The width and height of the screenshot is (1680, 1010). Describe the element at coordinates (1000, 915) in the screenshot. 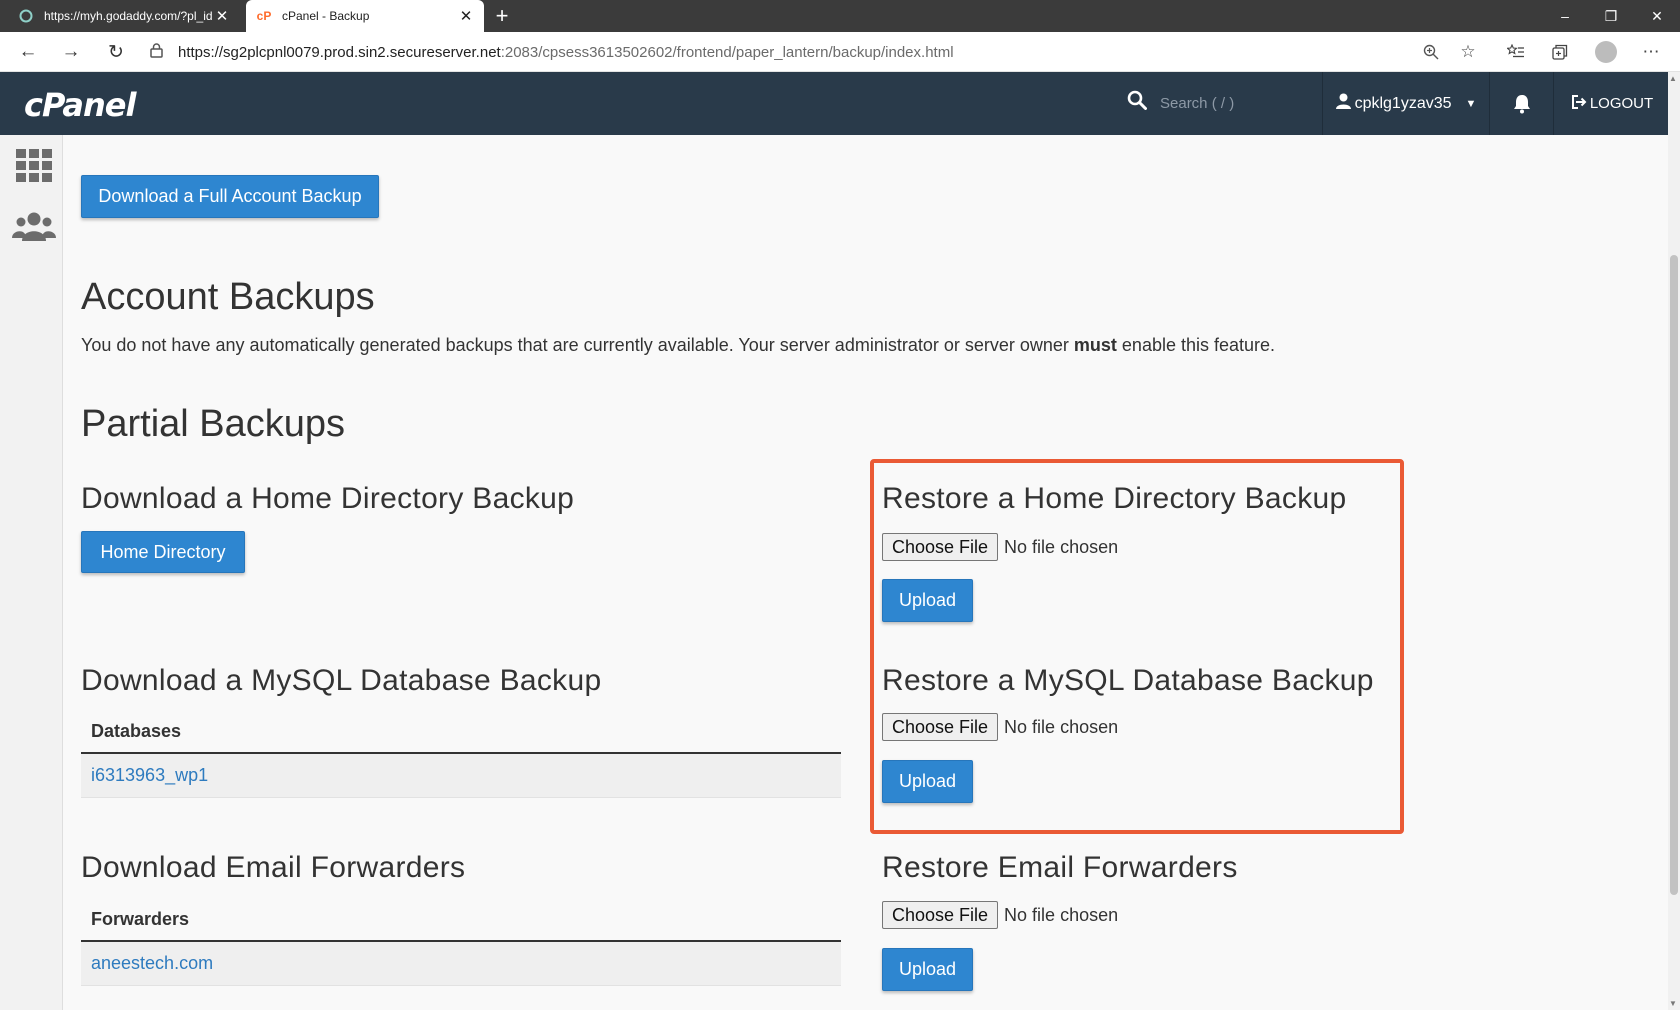

I see `email-restore-file-input: Choose File No file chosen` at that location.